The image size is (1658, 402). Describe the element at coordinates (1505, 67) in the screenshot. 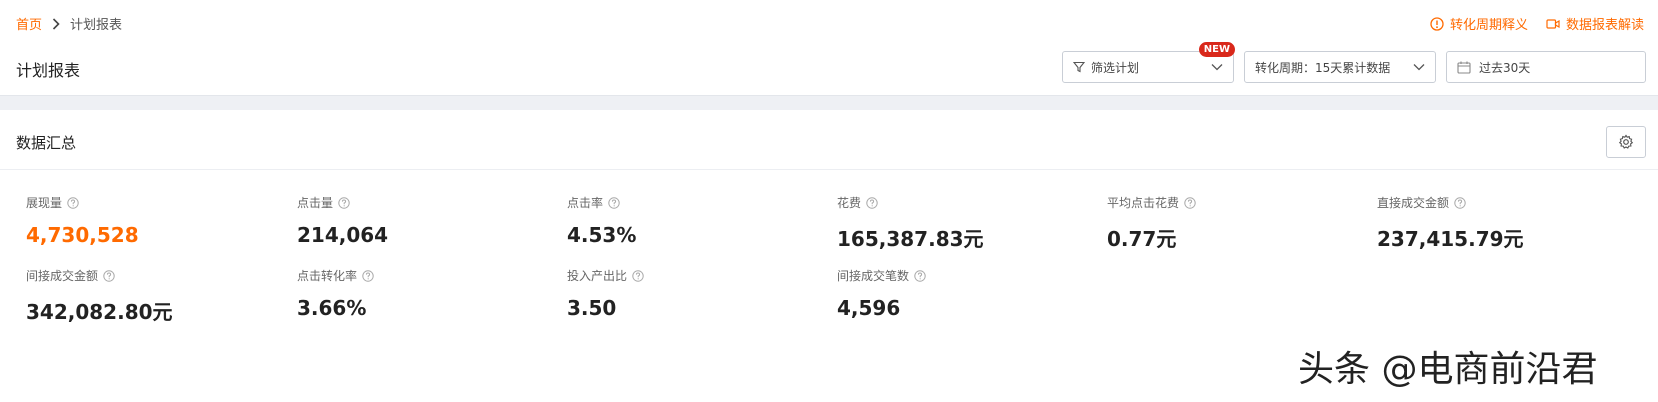

I see `date-range-value: 过去30天` at that location.